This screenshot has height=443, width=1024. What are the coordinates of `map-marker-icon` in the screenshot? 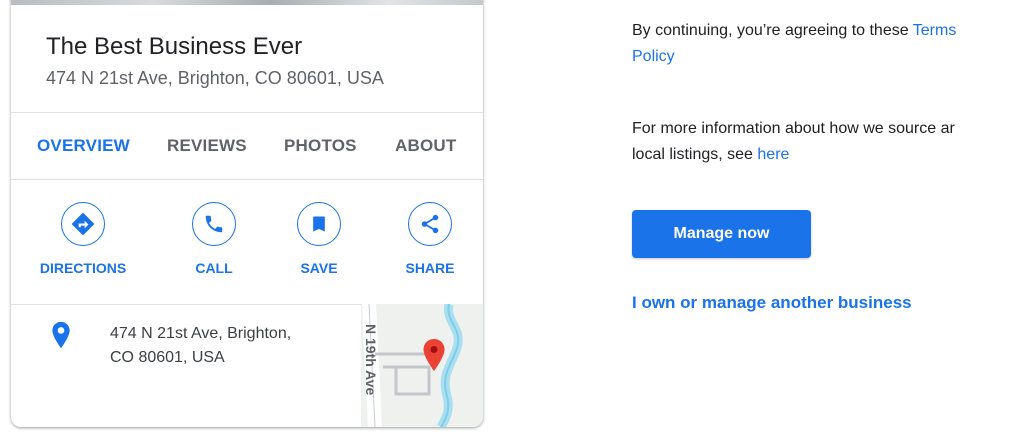 It's located at (434, 355).